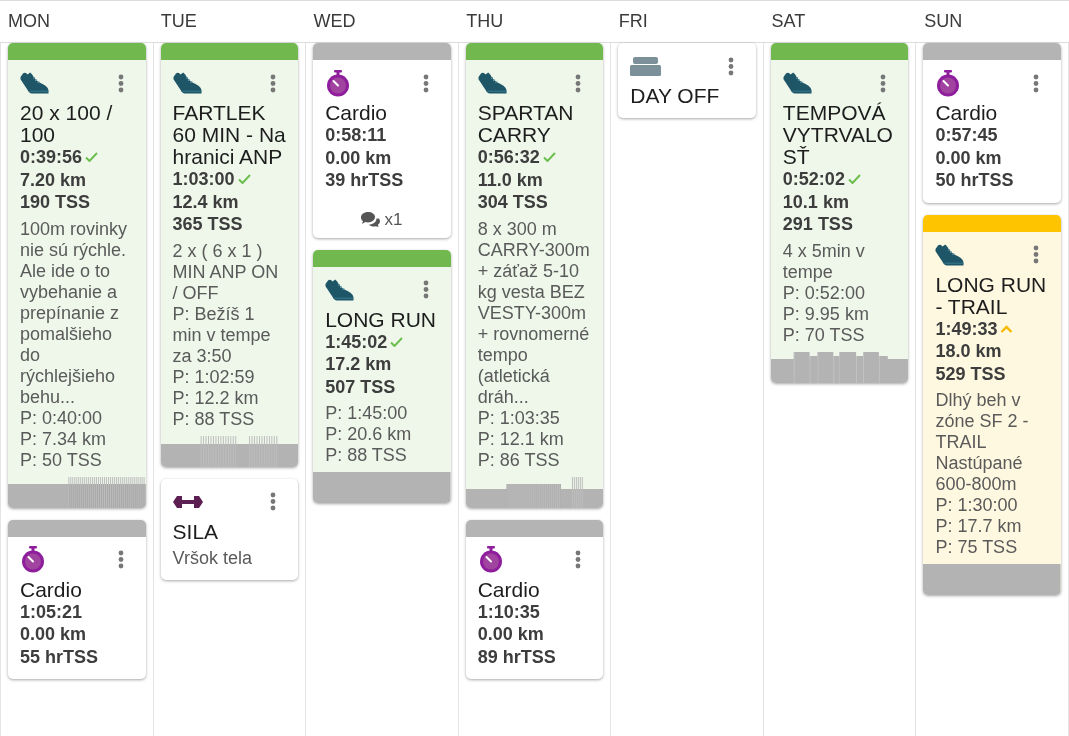 The width and height of the screenshot is (1069, 736). What do you see at coordinates (229, 529) in the screenshot?
I see `workout-card: SILA Vršok tela` at bounding box center [229, 529].